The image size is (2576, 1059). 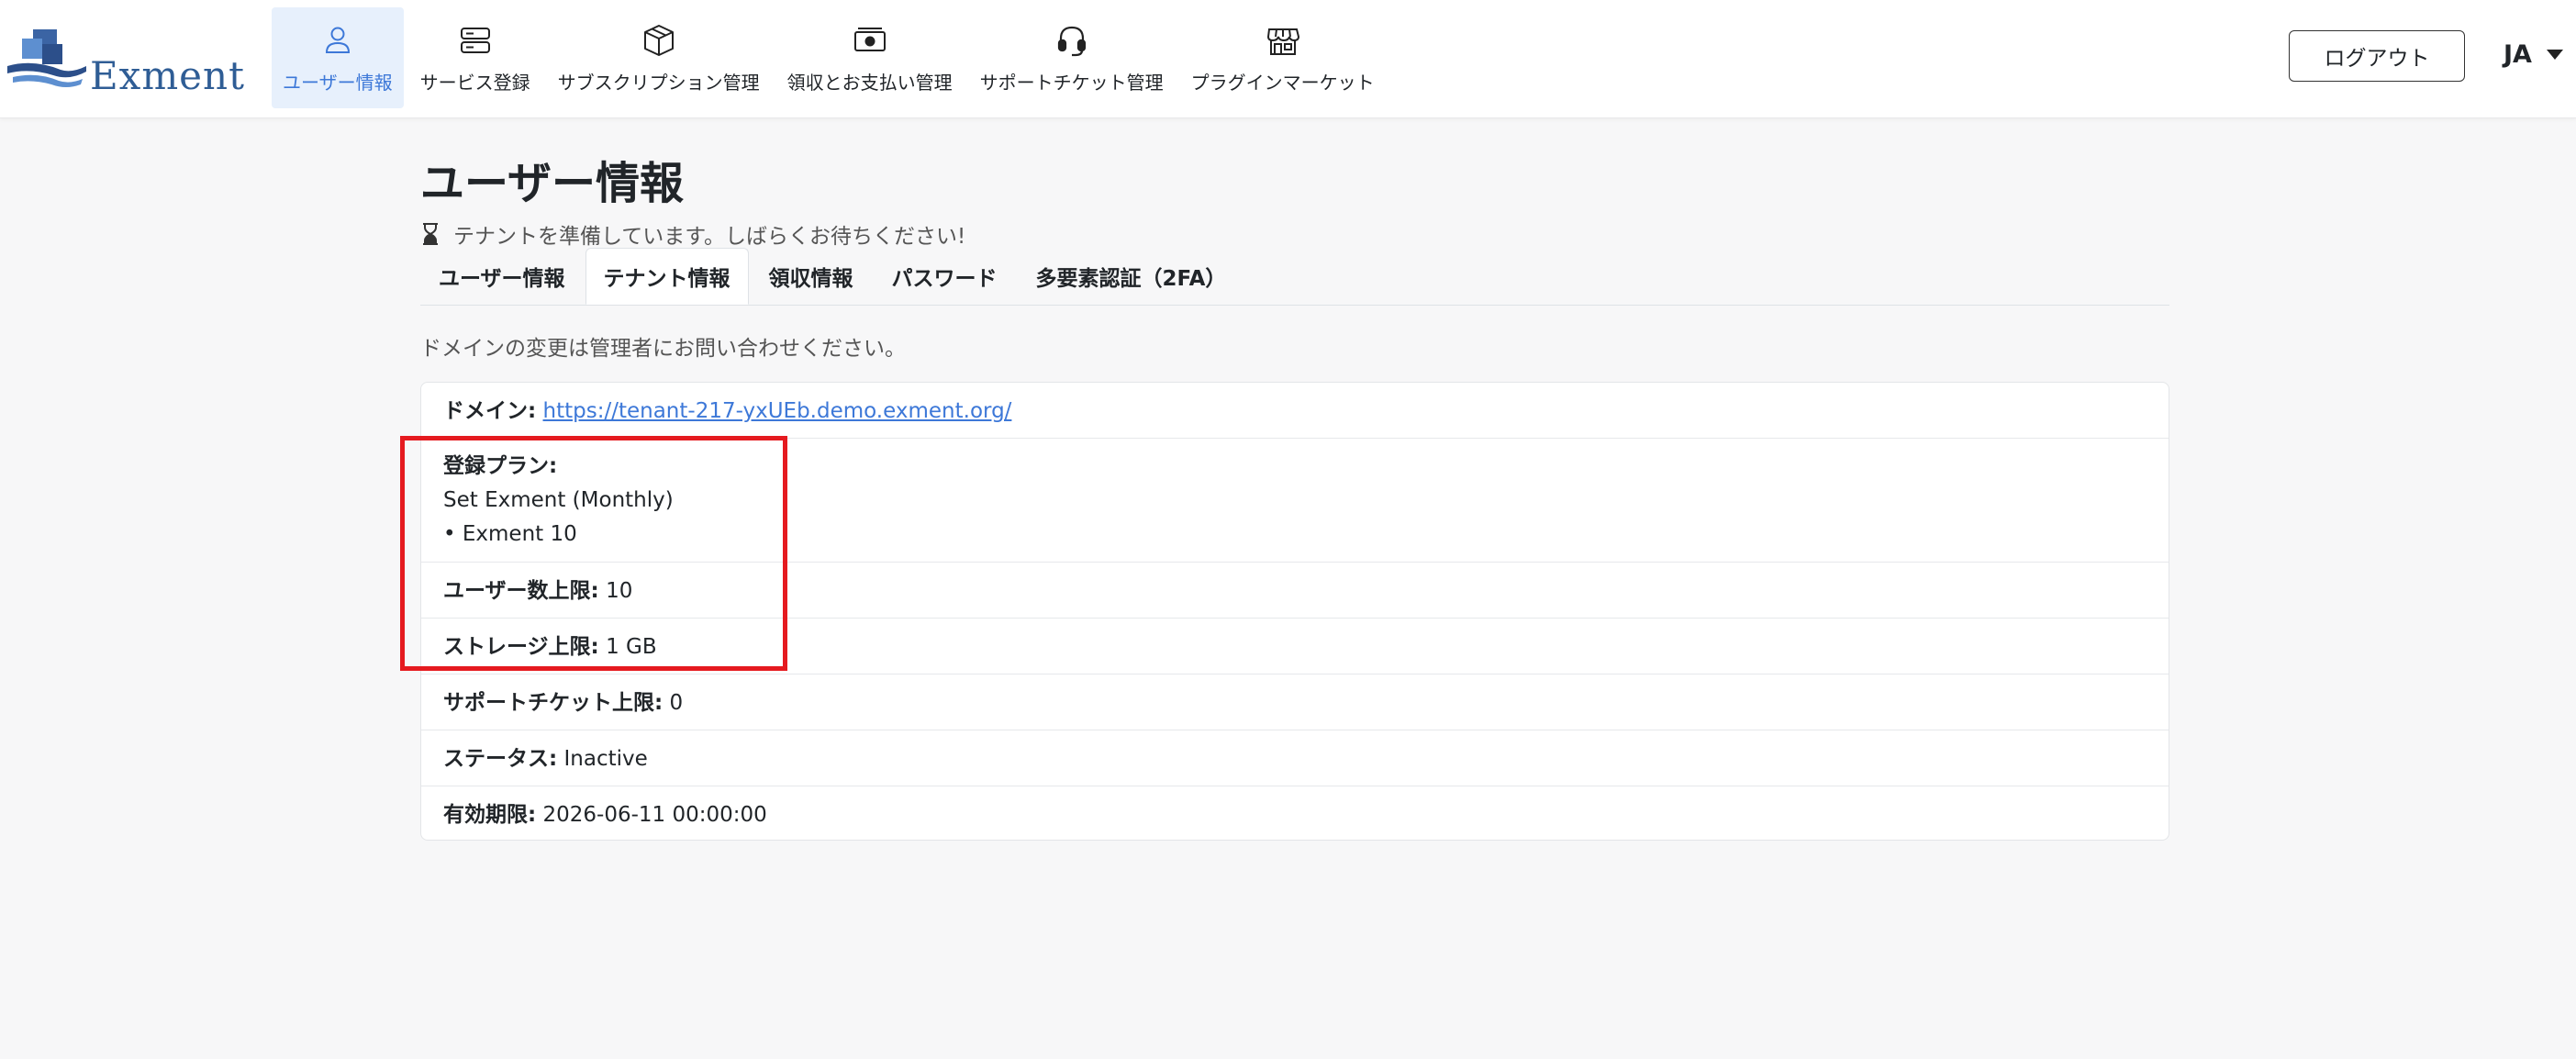 I want to click on nav-label: プラグインマーケット, so click(x=1283, y=83).